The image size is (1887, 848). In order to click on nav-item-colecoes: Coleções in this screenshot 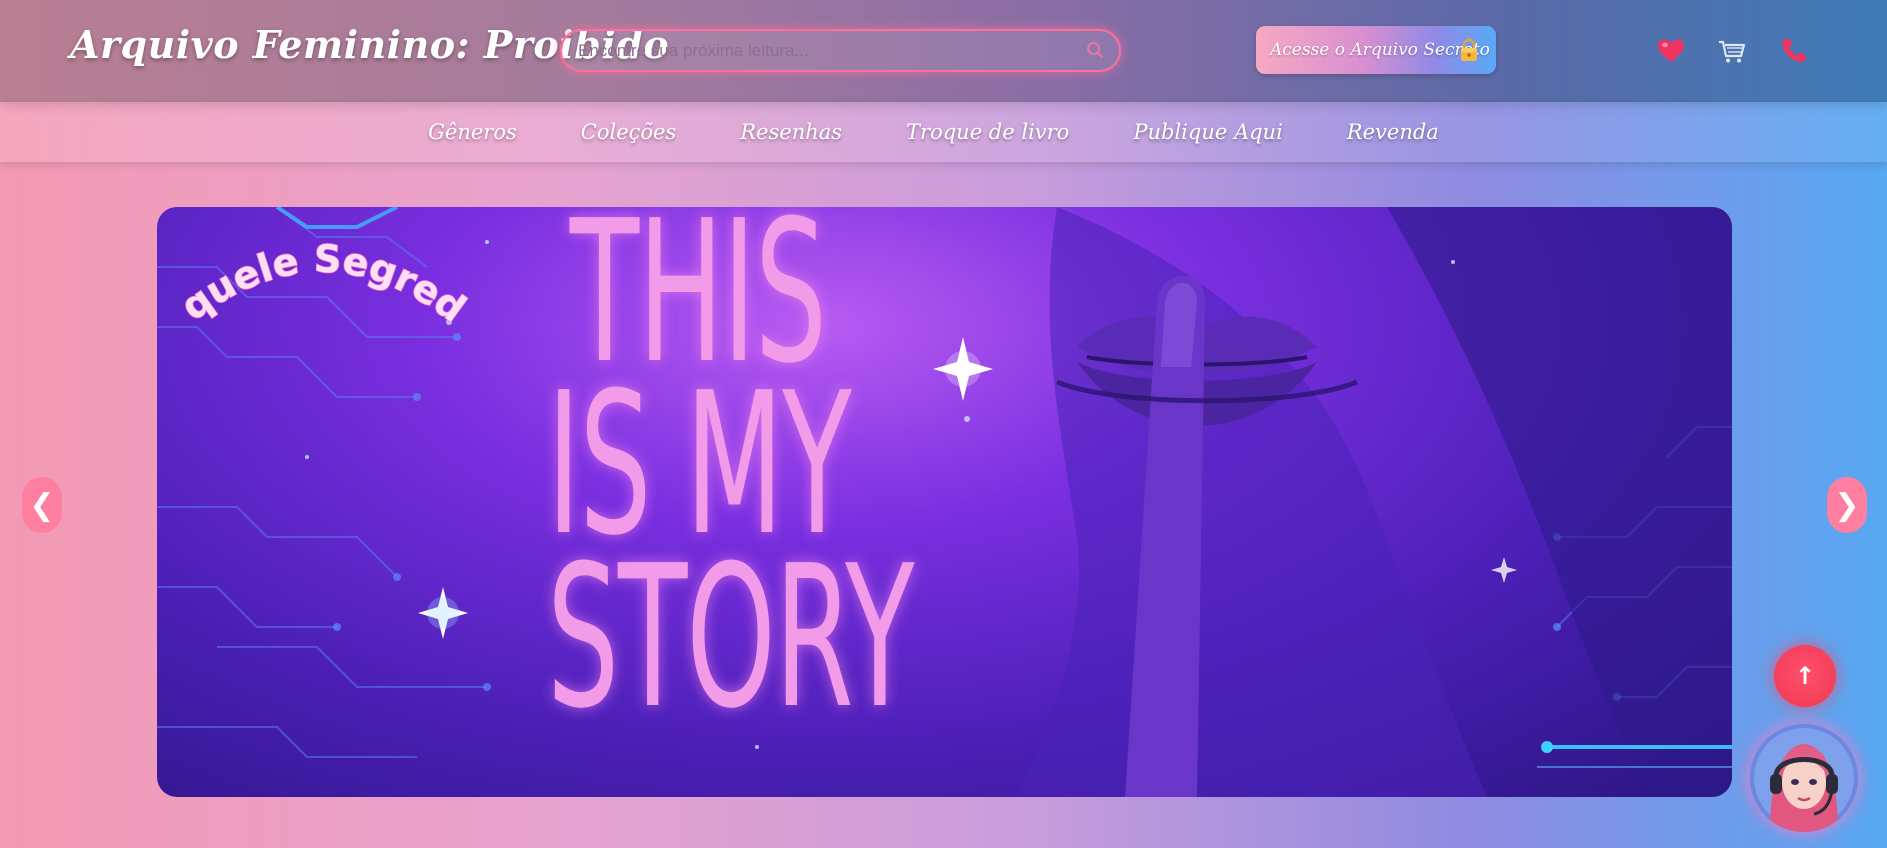, I will do `click(628, 132)`.